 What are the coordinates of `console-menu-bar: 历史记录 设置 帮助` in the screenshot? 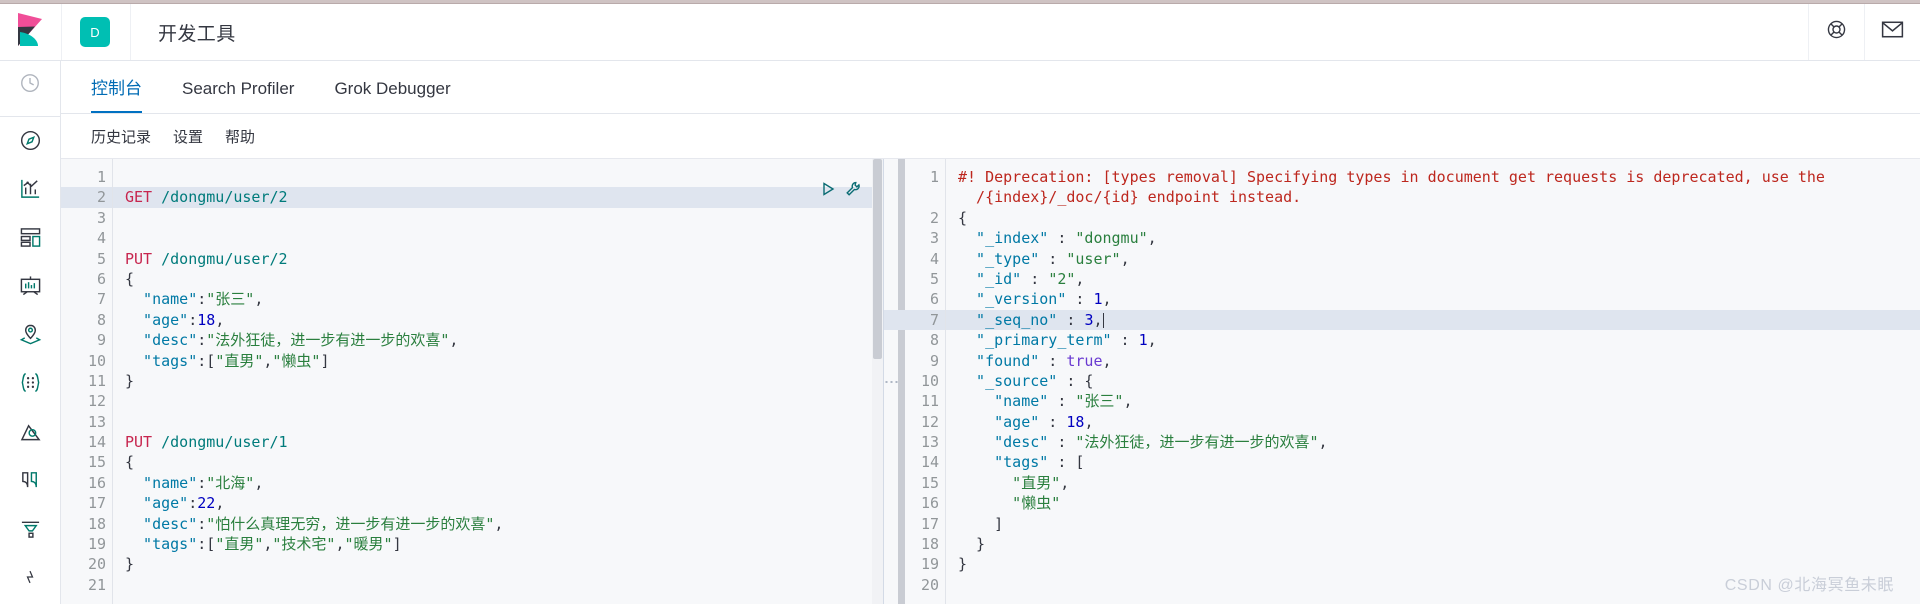 It's located at (990, 136).